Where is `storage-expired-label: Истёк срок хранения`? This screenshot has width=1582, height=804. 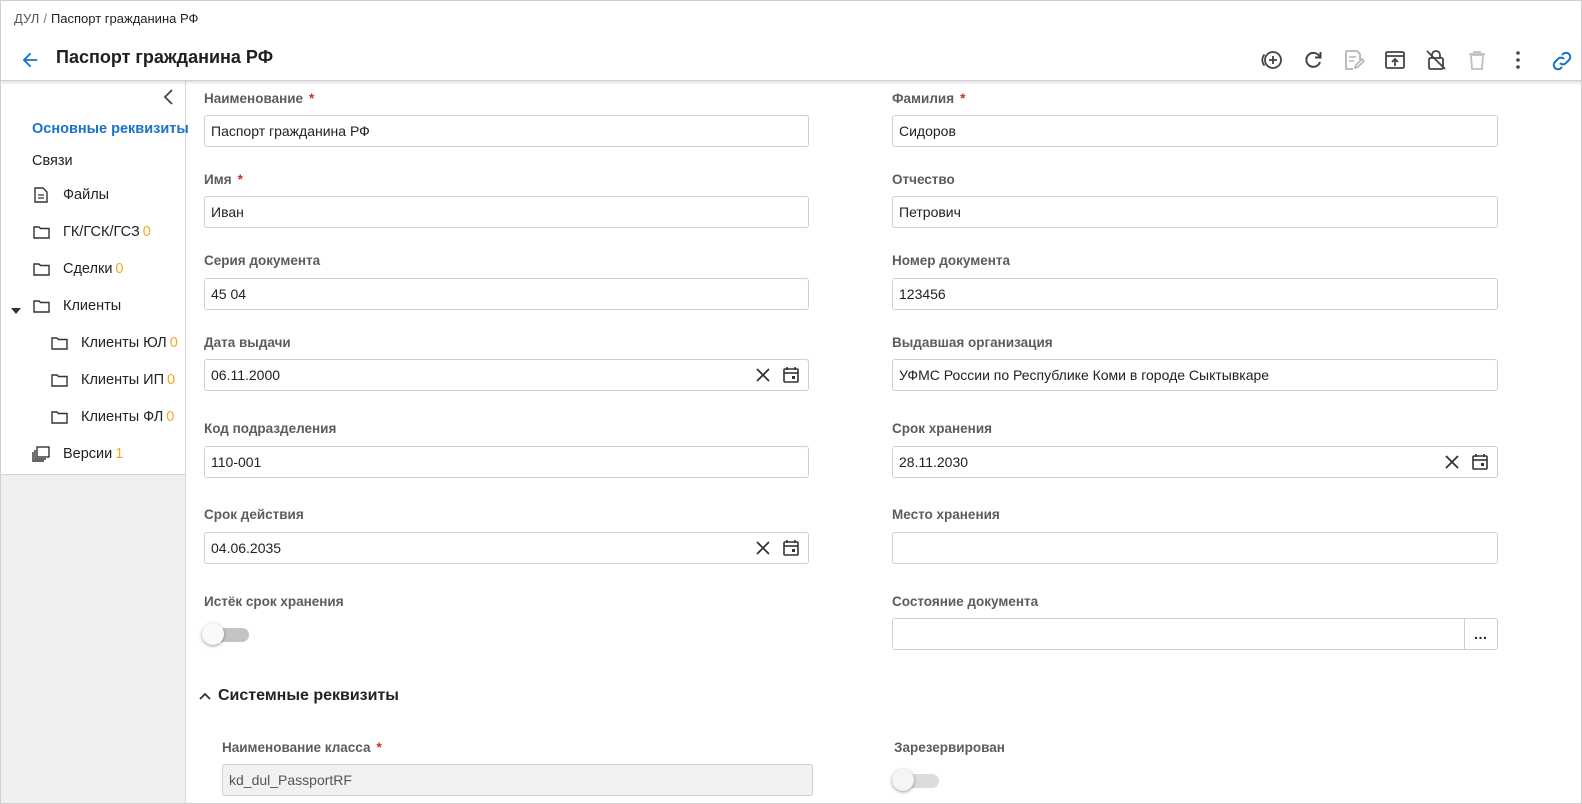 storage-expired-label: Истёк срок хранения is located at coordinates (274, 601).